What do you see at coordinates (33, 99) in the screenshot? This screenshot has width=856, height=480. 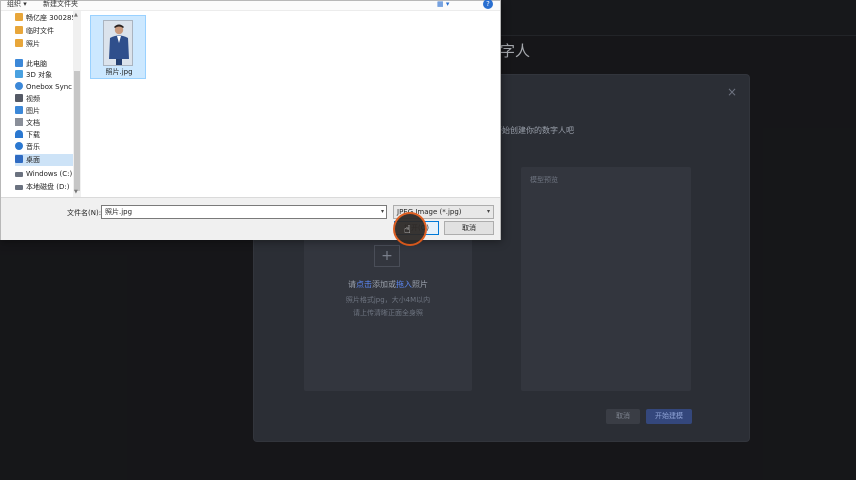 I see `nav-item-label: 视频` at bounding box center [33, 99].